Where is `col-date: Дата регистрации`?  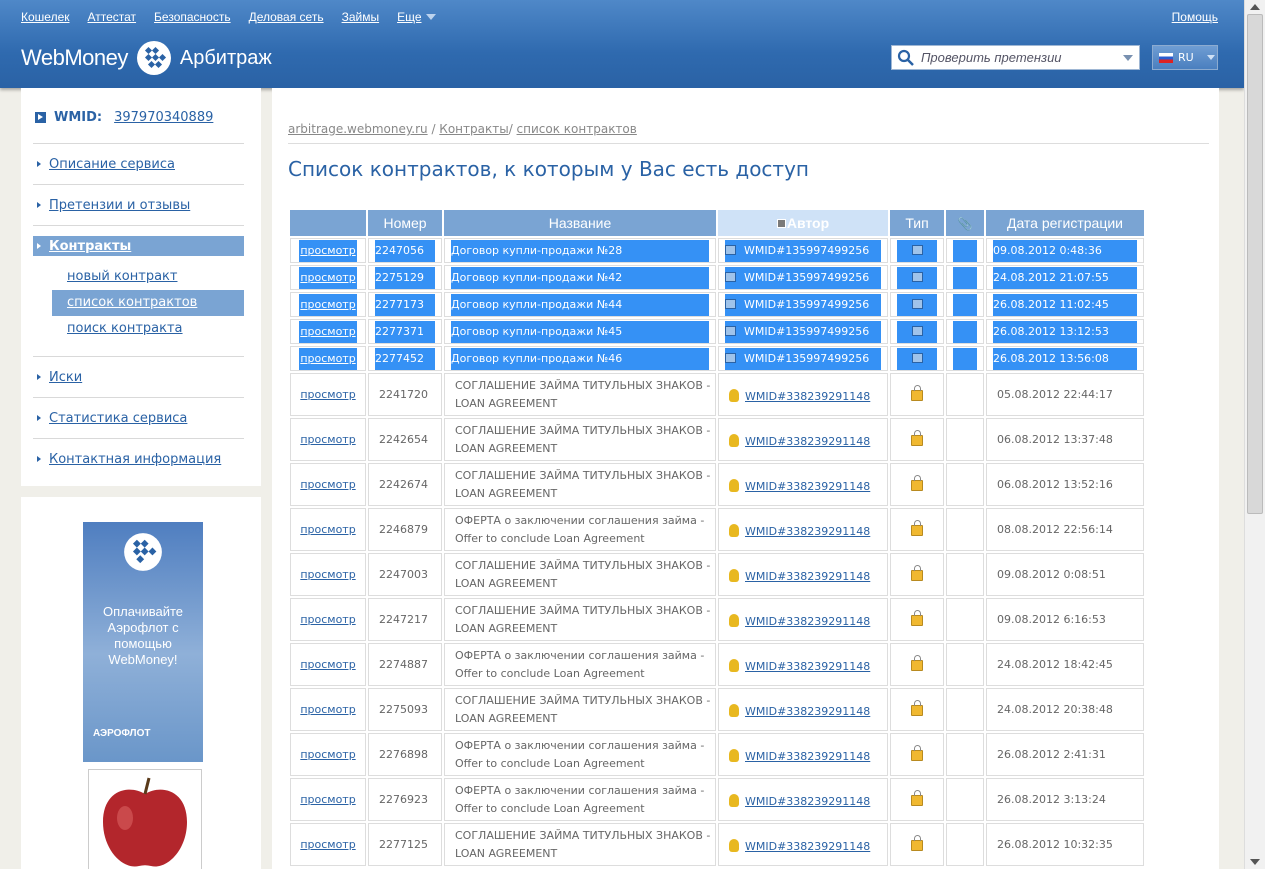 col-date: Дата регистрации is located at coordinates (1065, 223).